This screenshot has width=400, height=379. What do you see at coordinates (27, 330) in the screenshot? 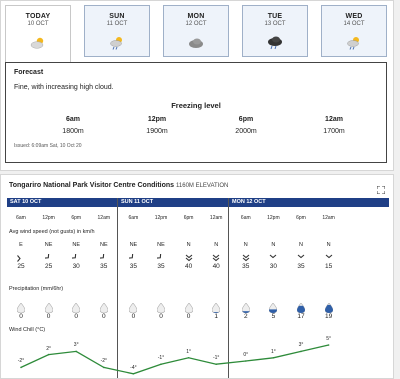
I see `windchill-section-label: Wind Chill (°C)` at bounding box center [27, 330].